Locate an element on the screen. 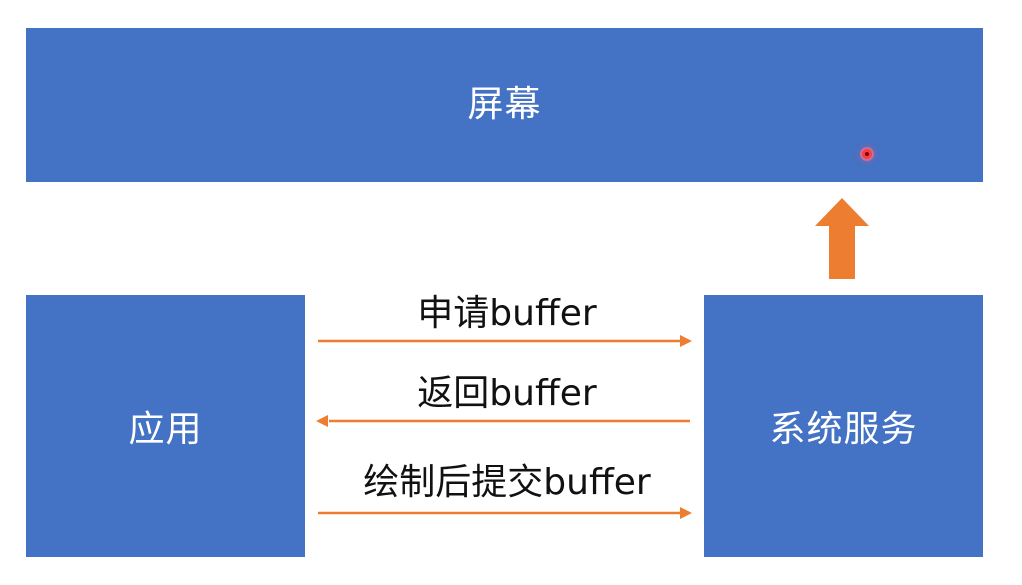 The height and width of the screenshot is (585, 1022). app-label: 应用 is located at coordinates (165, 429).